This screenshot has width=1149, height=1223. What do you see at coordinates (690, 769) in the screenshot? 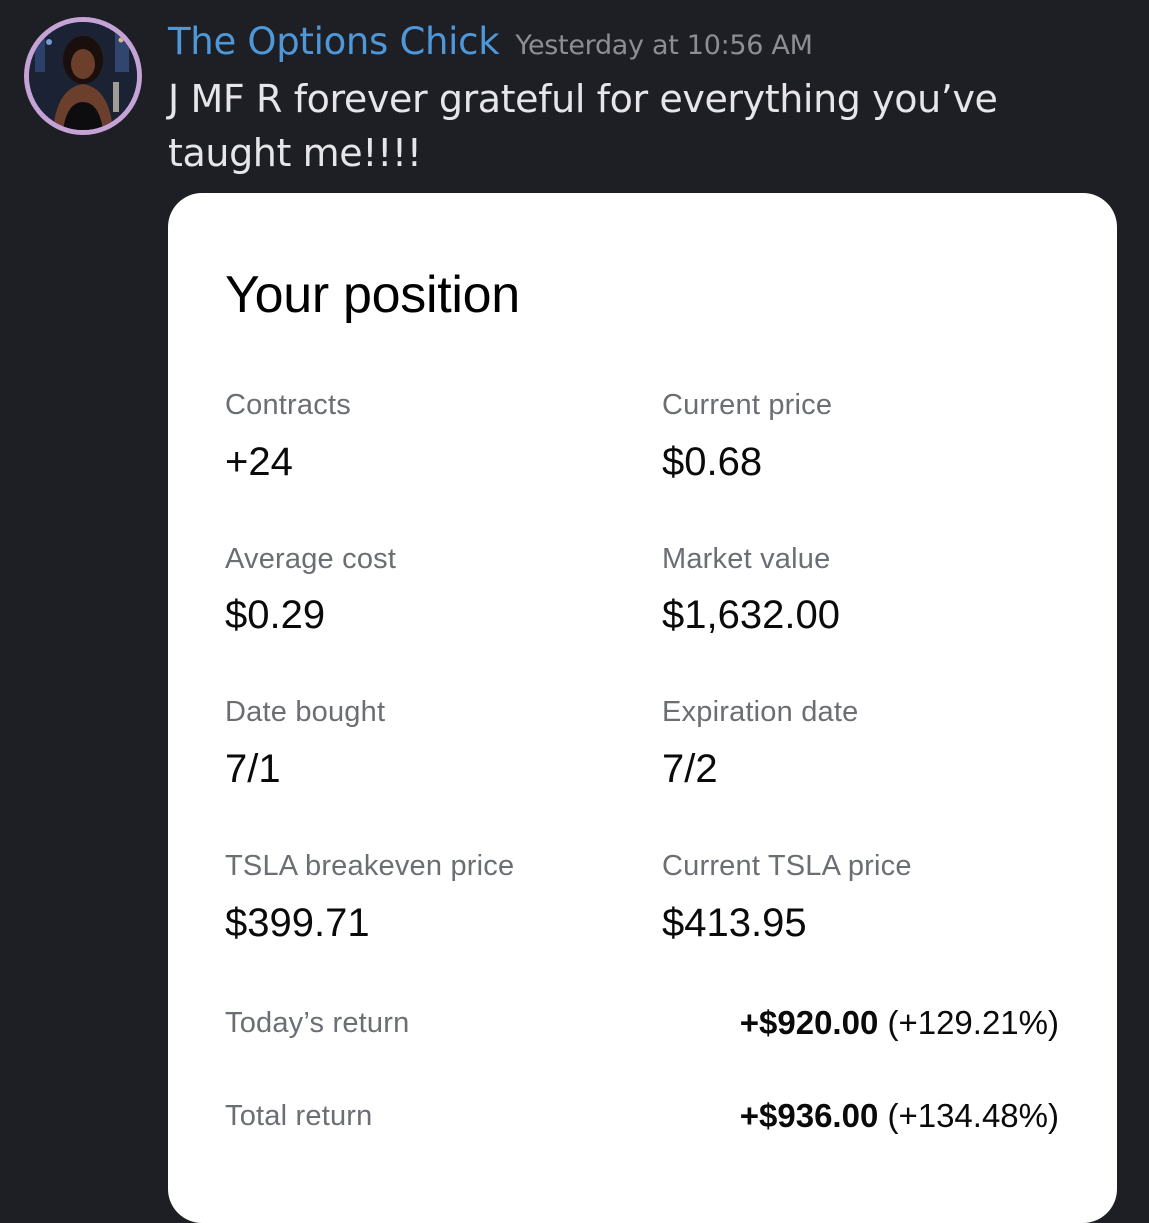
I see `expiration-date-value: 7/2` at bounding box center [690, 769].